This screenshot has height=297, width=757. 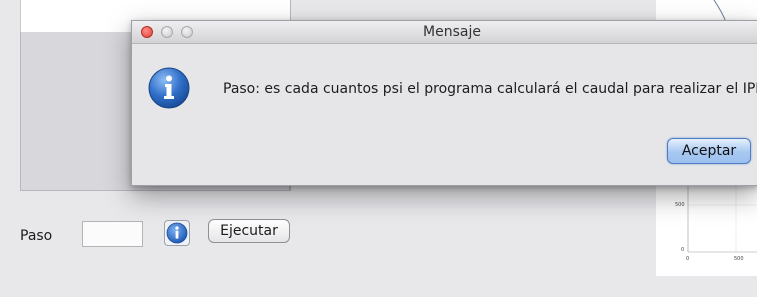 I want to click on x-tick-500: 500, so click(x=739, y=259).